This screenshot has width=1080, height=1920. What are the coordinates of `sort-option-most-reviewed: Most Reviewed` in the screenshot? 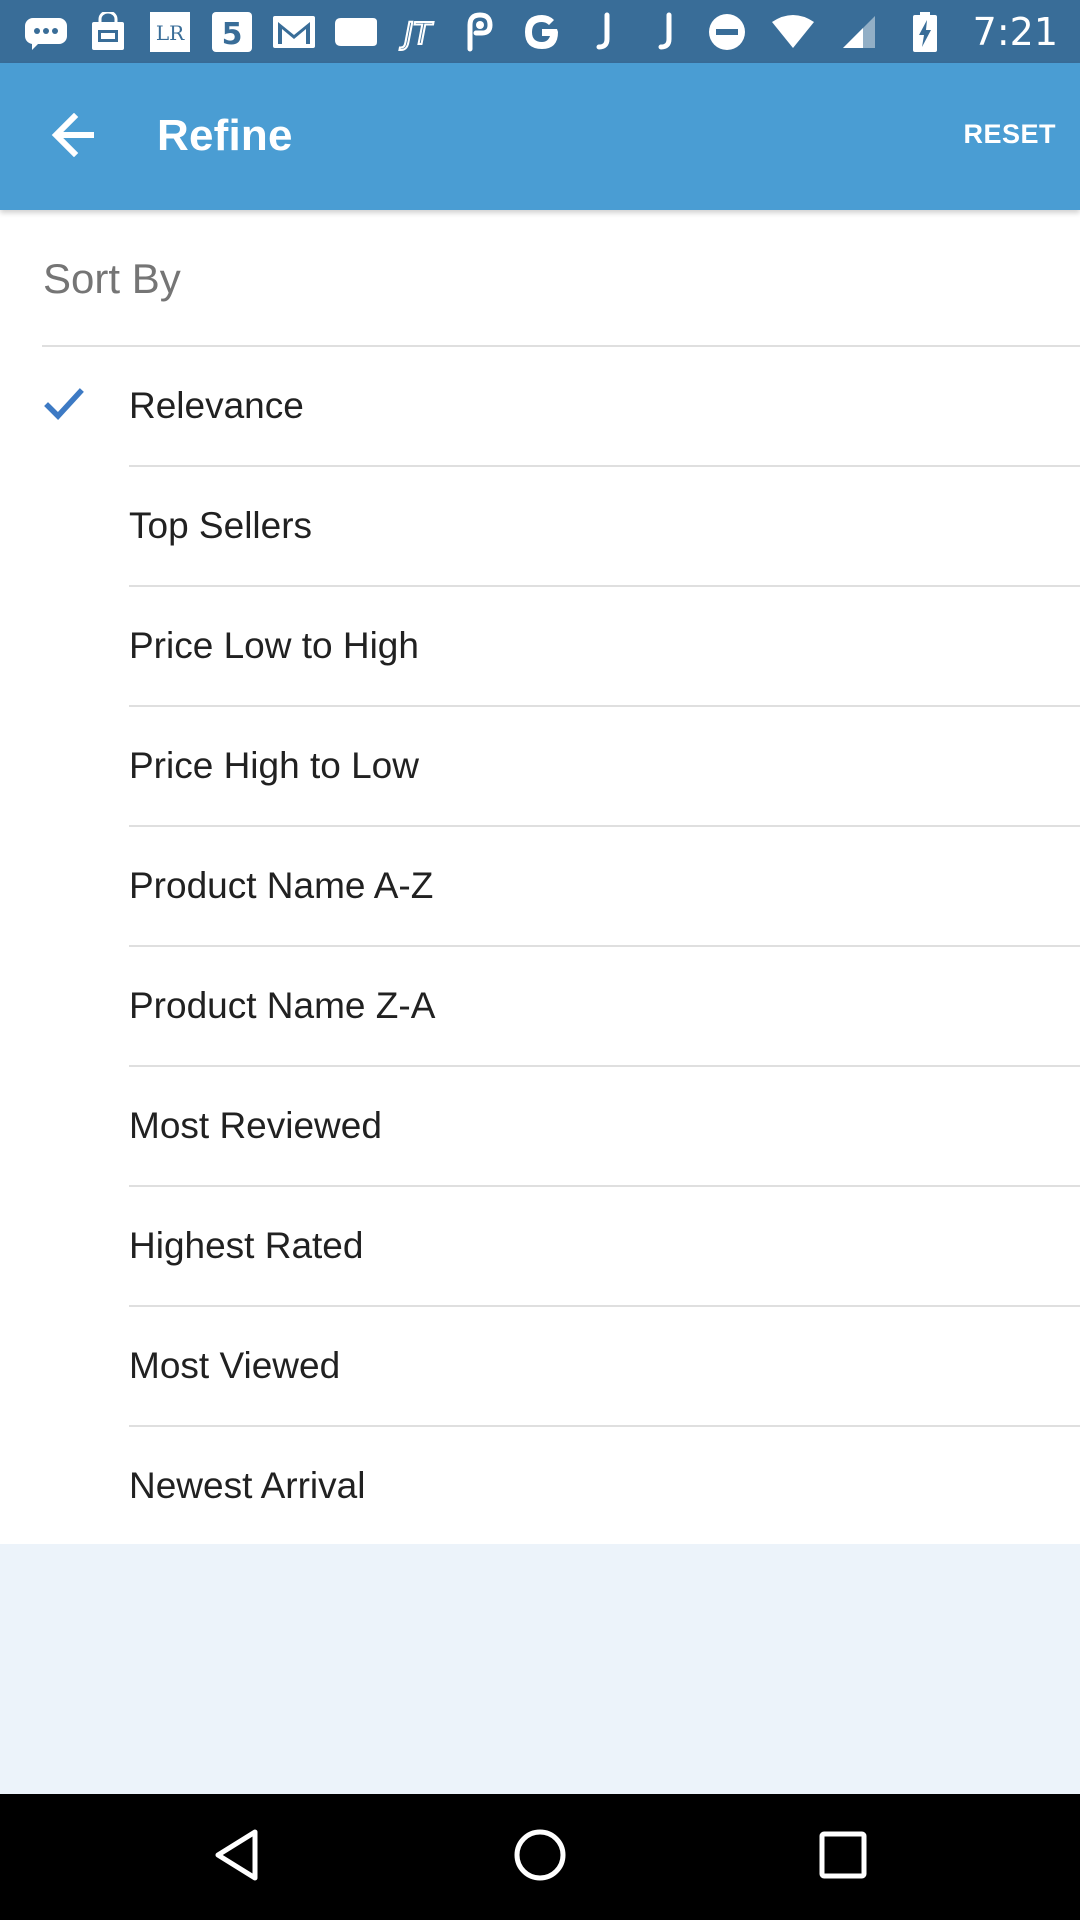 It's located at (540, 1127).